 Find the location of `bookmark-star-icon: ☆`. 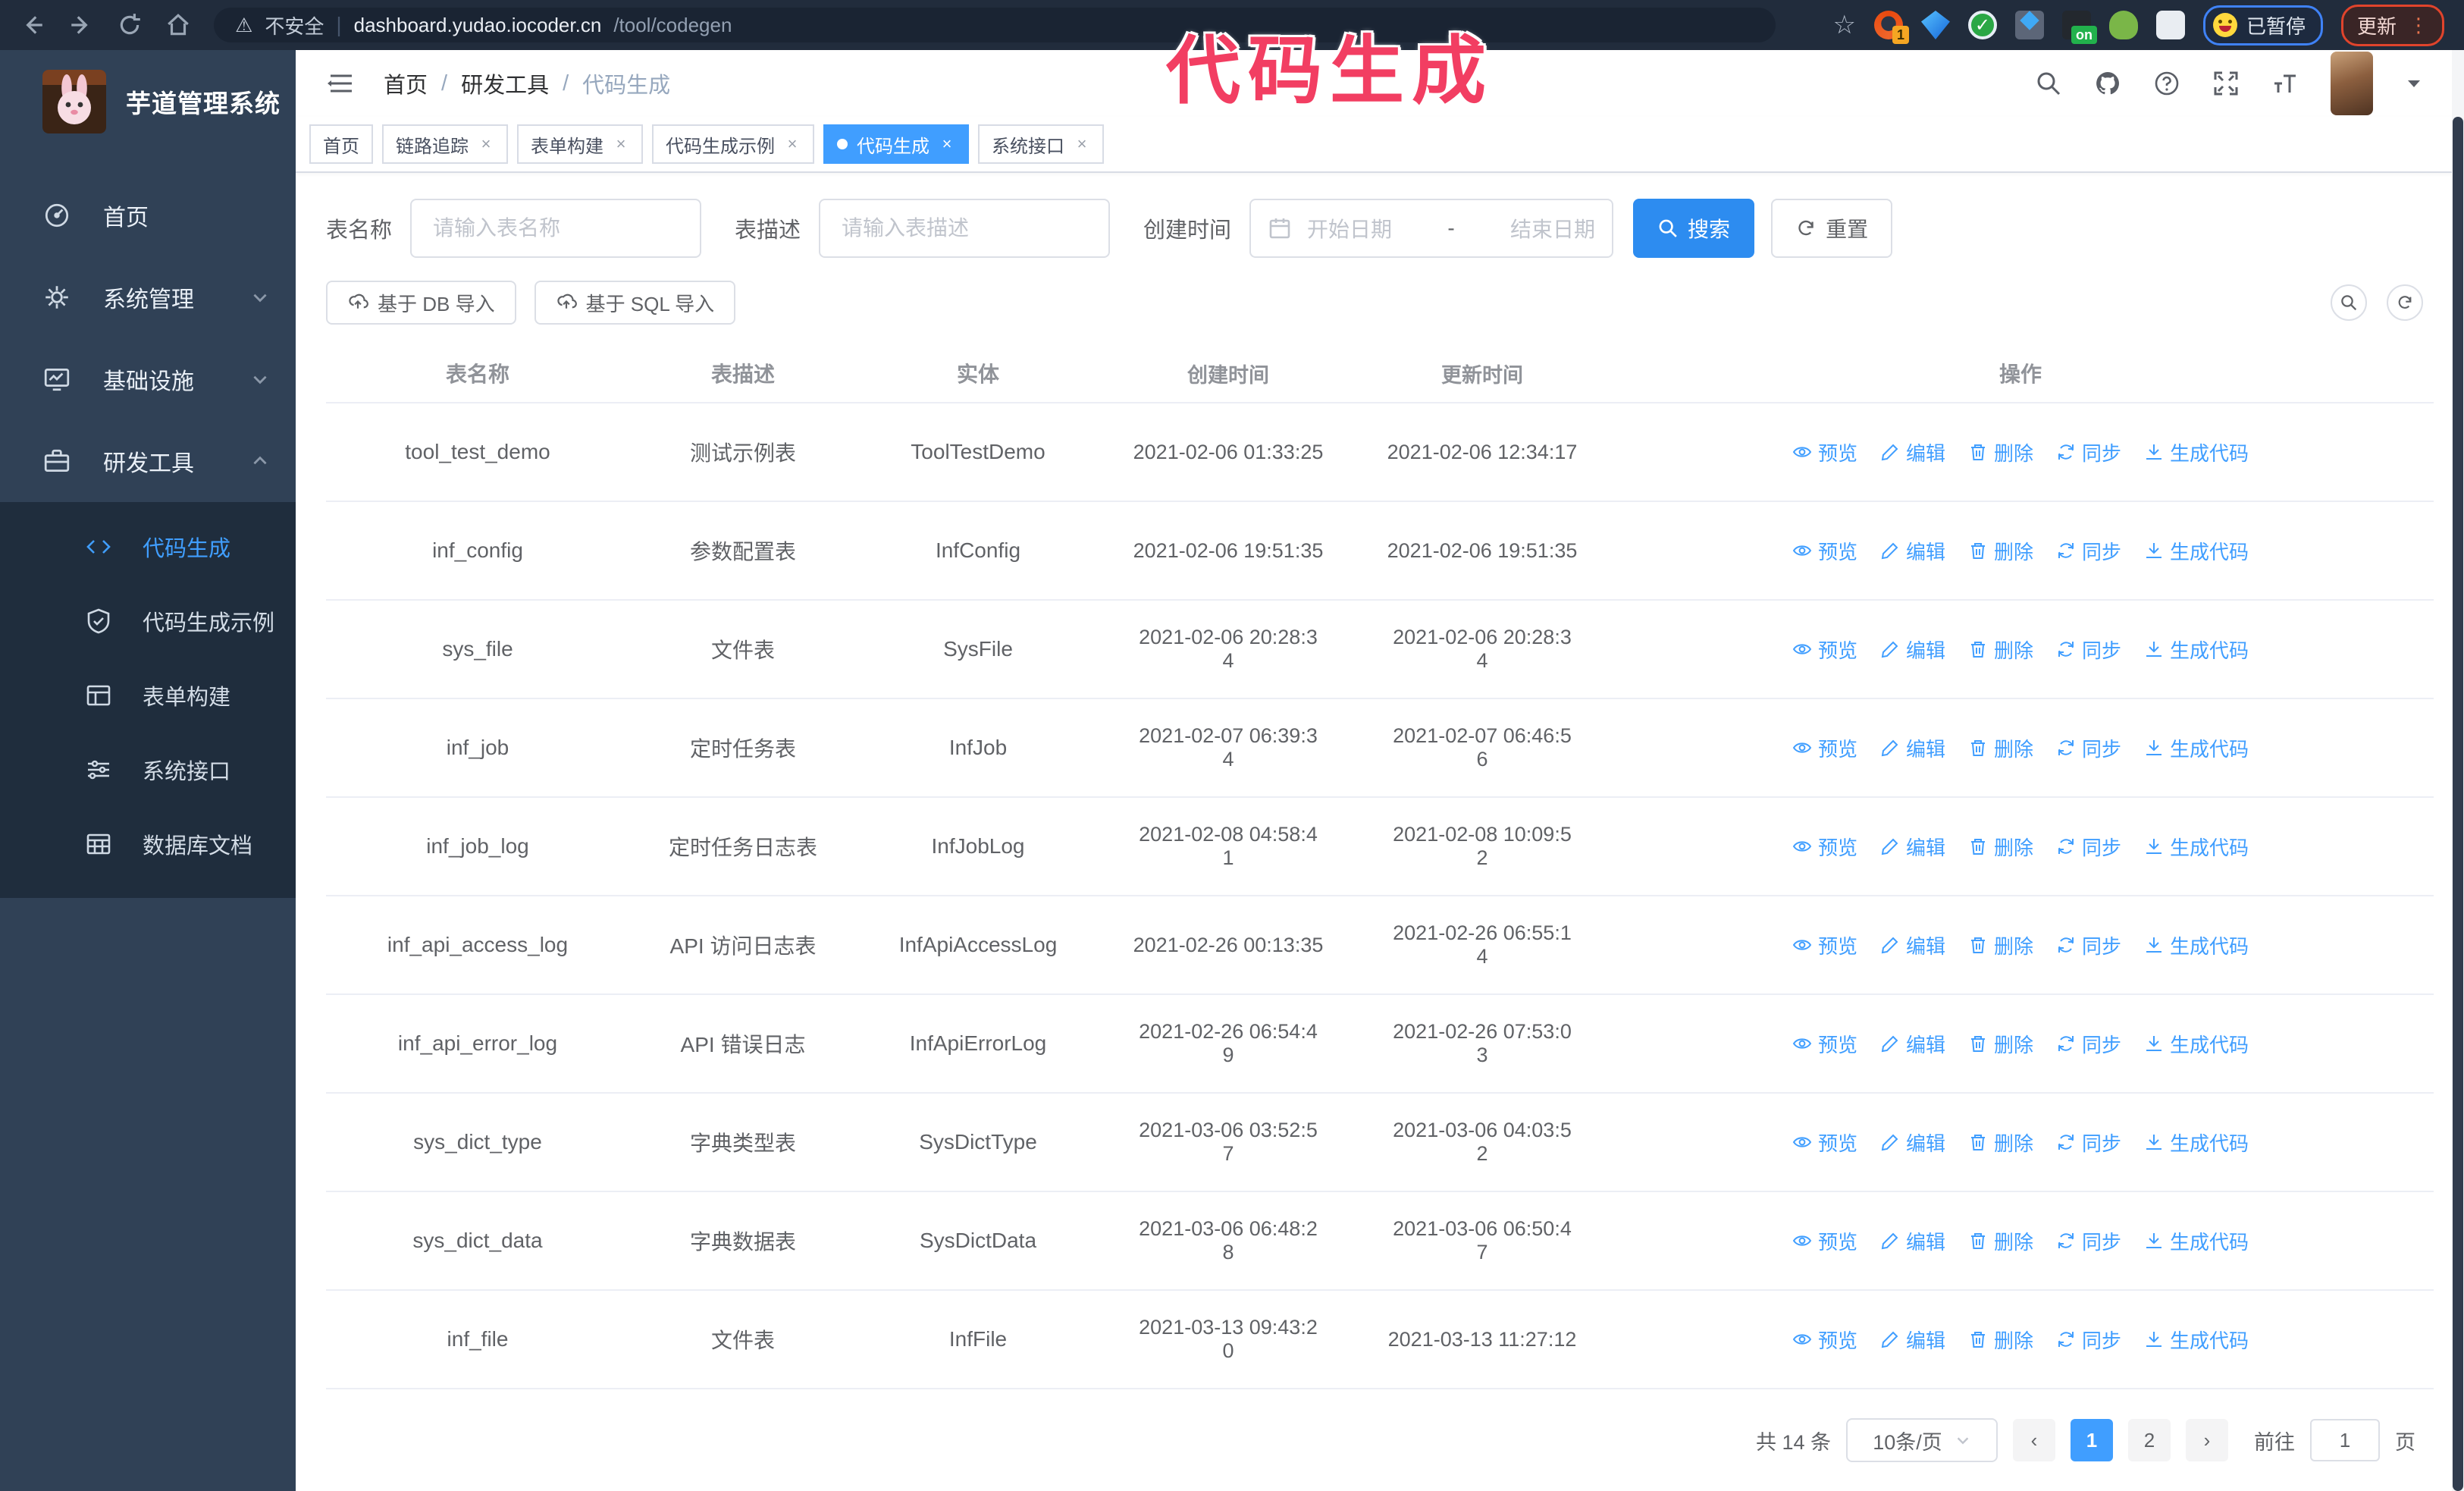

bookmark-star-icon: ☆ is located at coordinates (1843, 25).